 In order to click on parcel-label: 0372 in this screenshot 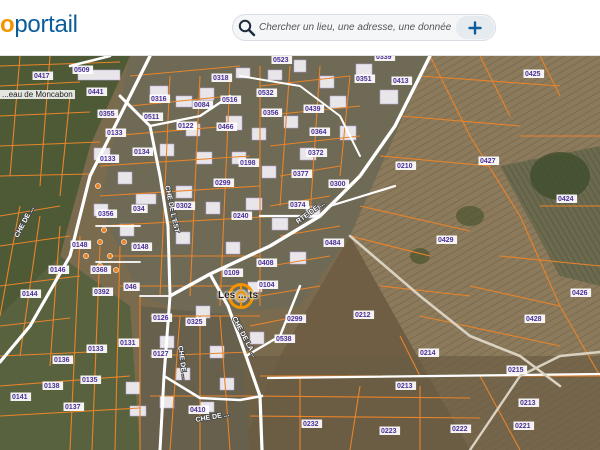, I will do `click(316, 153)`.